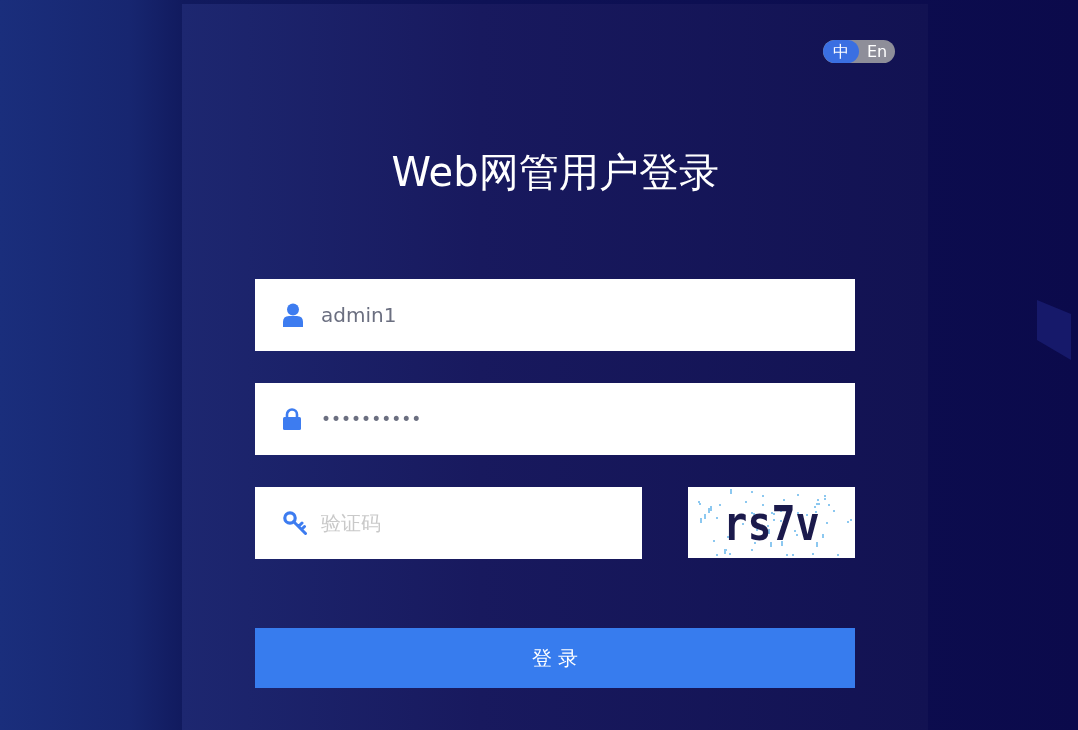 The image size is (1078, 730). I want to click on captcha-text: rs7v, so click(771, 522).